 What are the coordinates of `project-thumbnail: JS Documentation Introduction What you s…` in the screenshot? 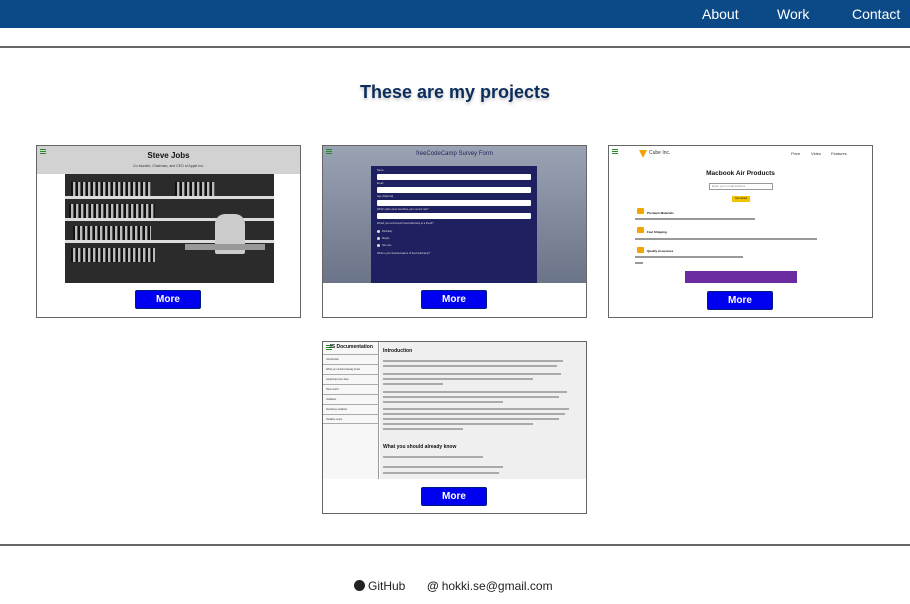 It's located at (454, 410).